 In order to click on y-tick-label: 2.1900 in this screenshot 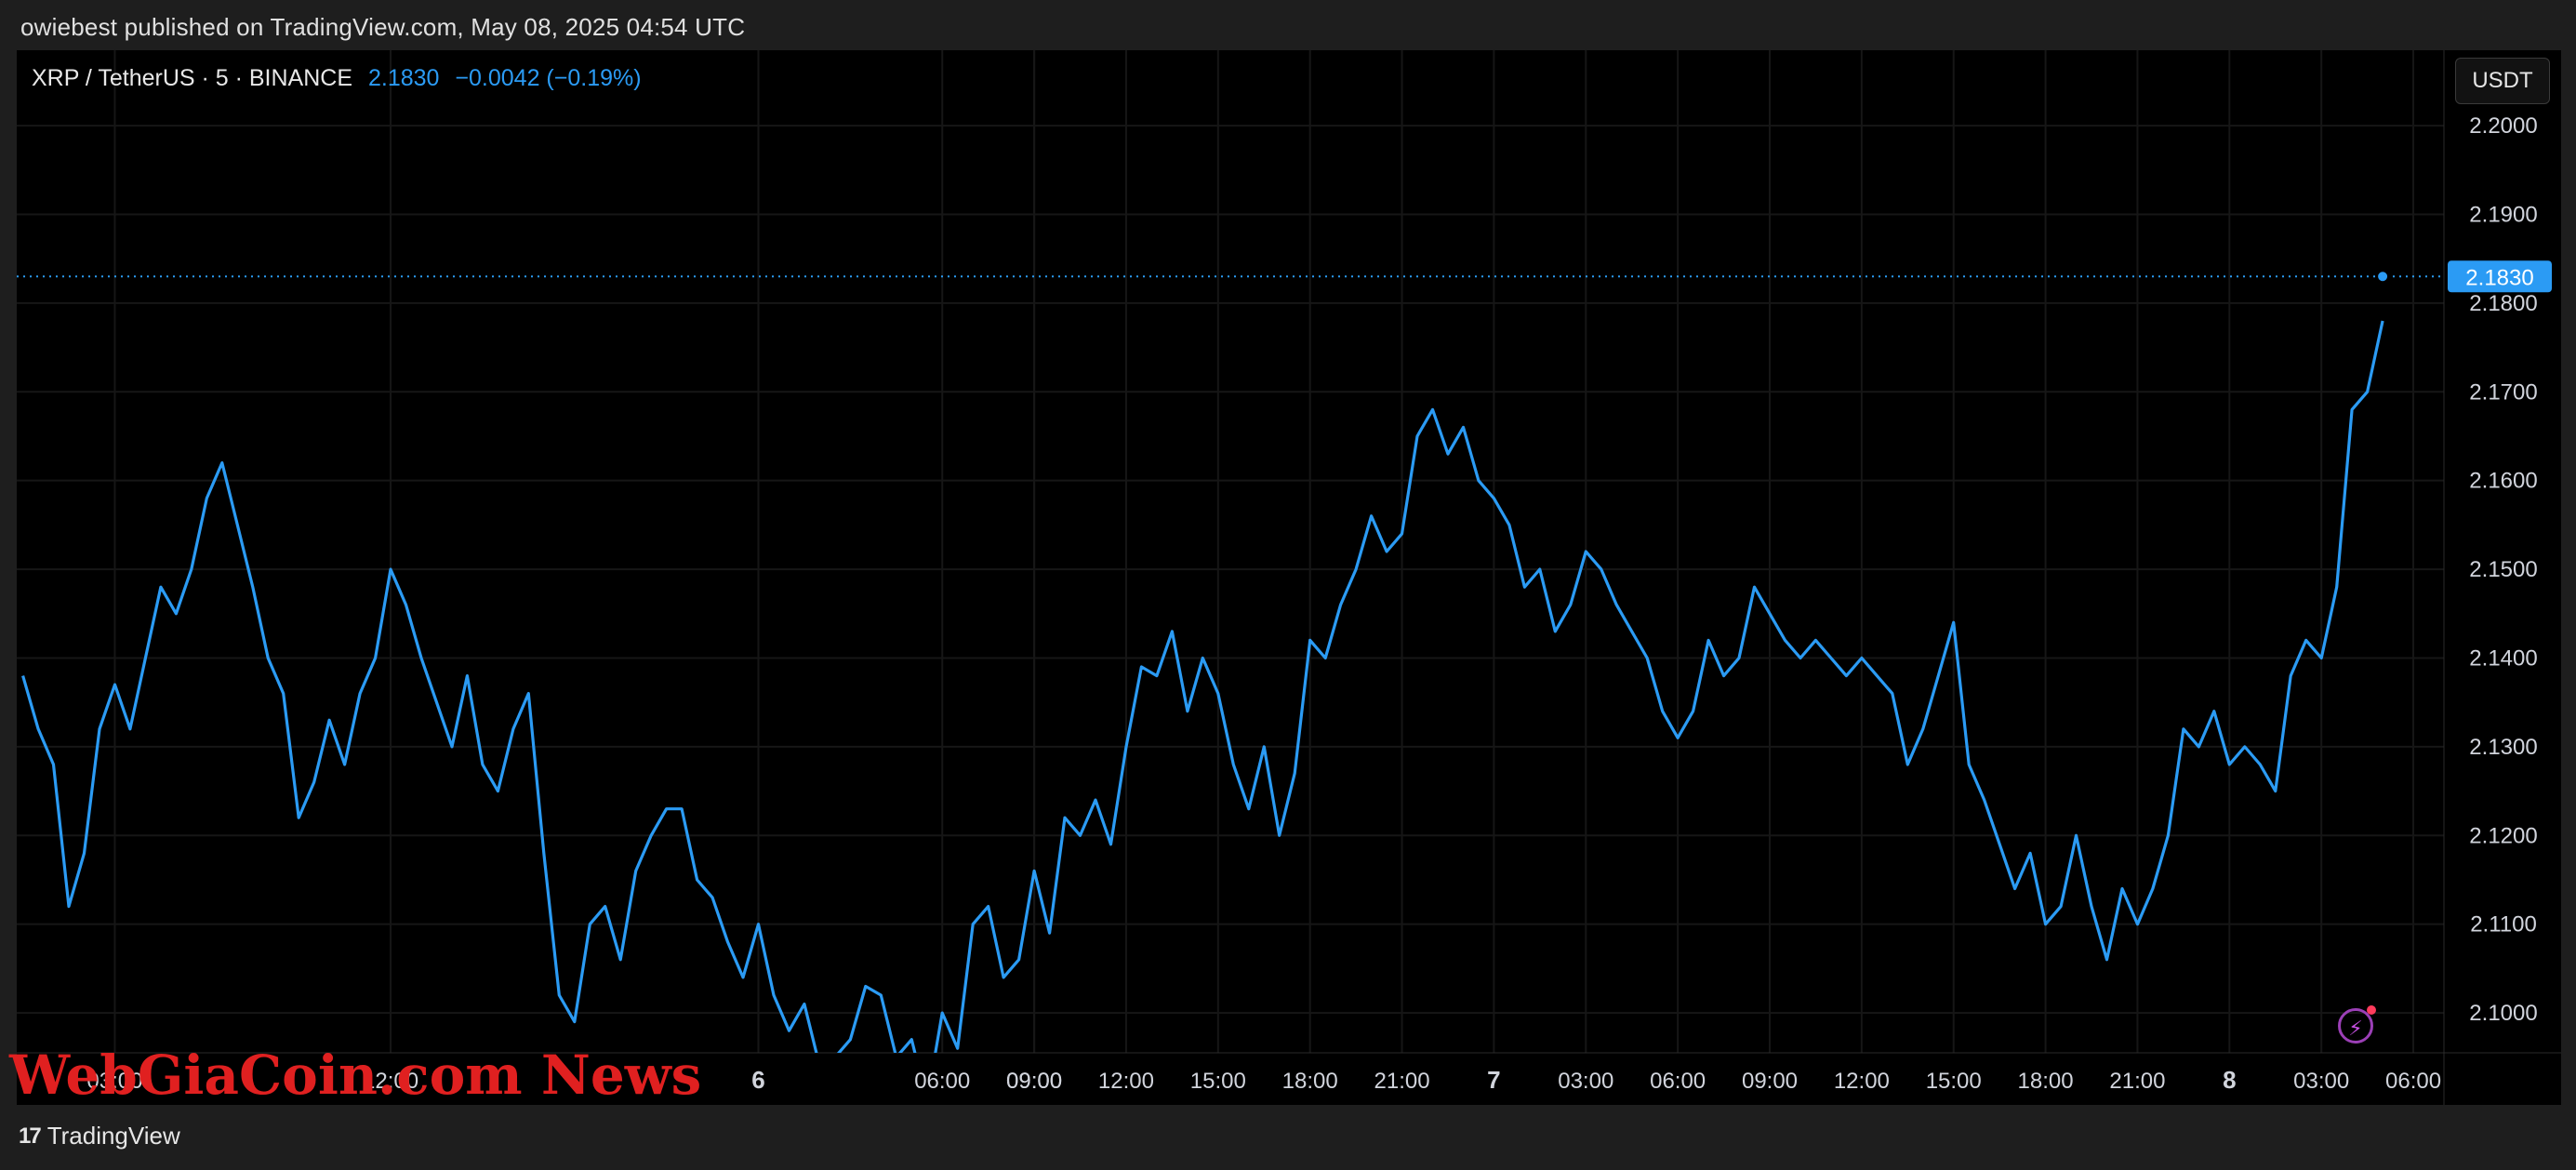, I will do `click(2503, 214)`.